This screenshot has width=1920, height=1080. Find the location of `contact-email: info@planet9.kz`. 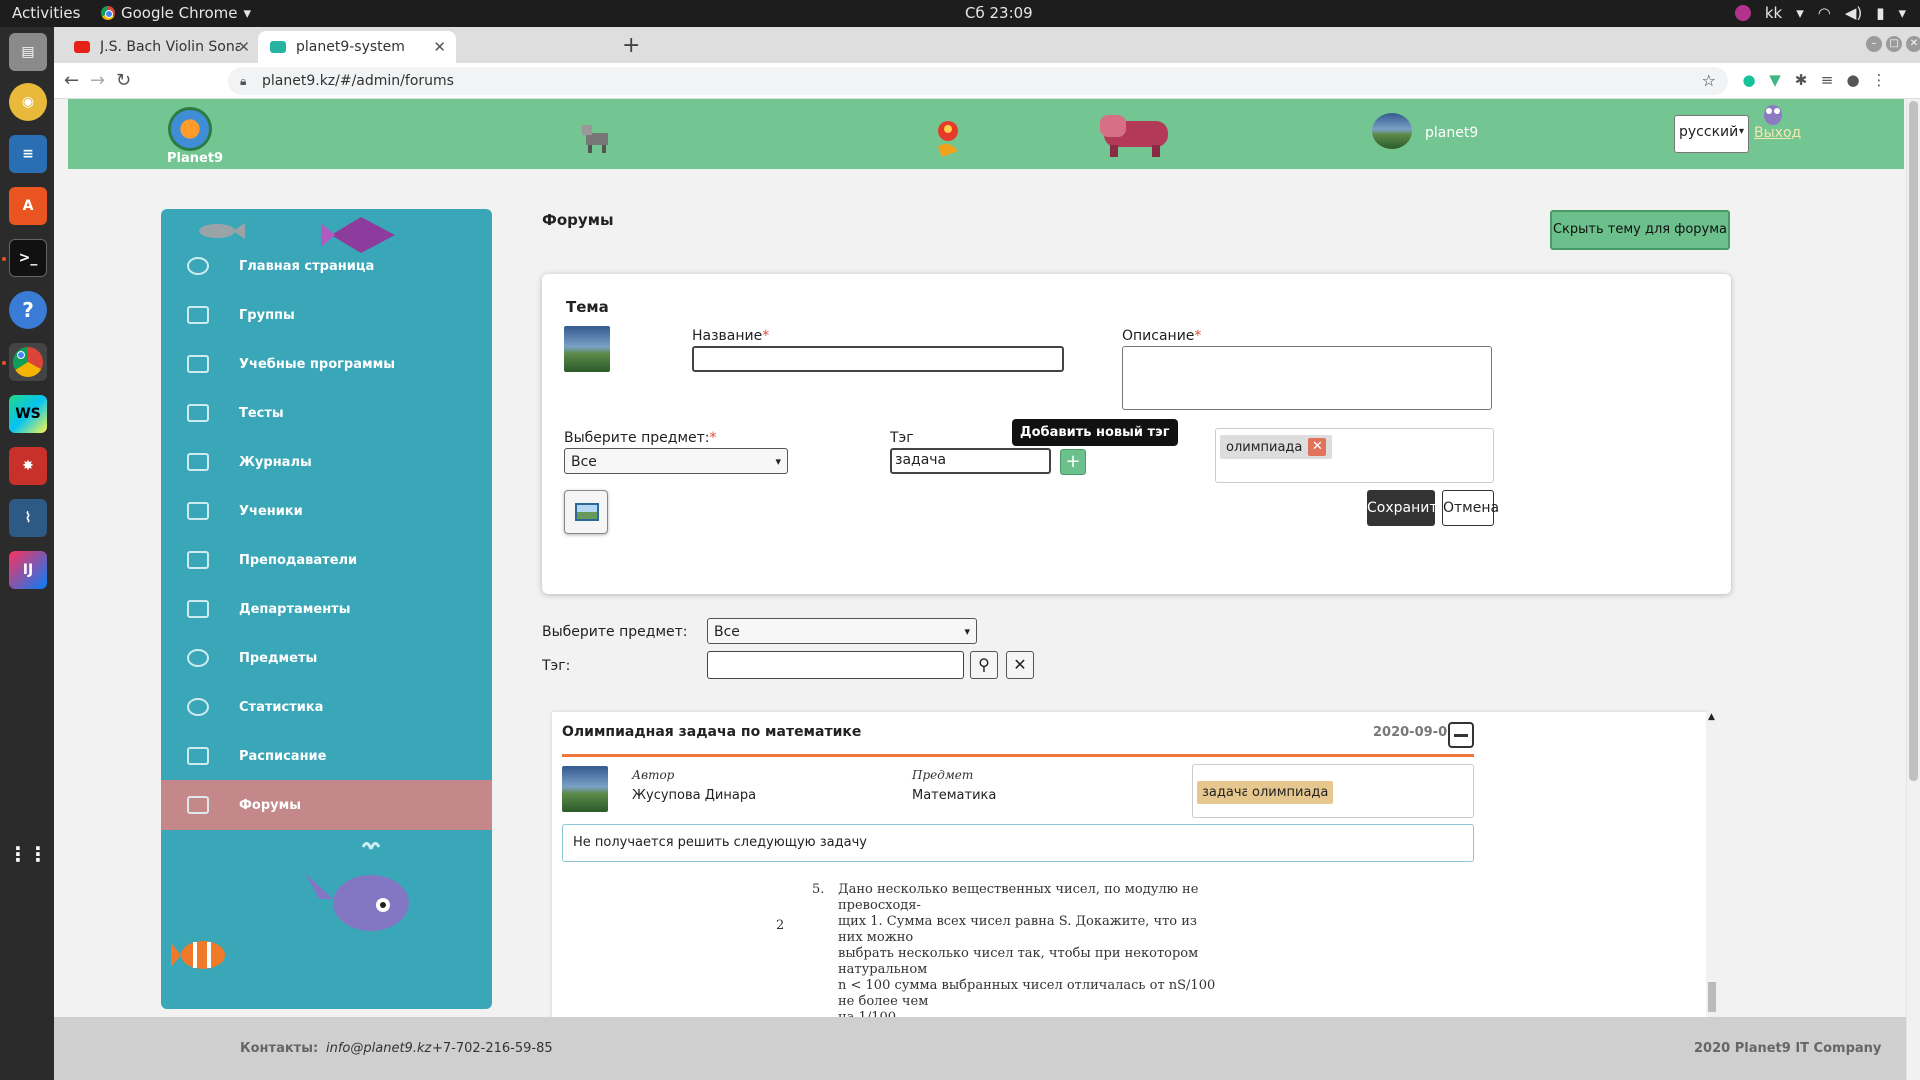

contact-email: info@planet9.kz is located at coordinates (378, 1048).